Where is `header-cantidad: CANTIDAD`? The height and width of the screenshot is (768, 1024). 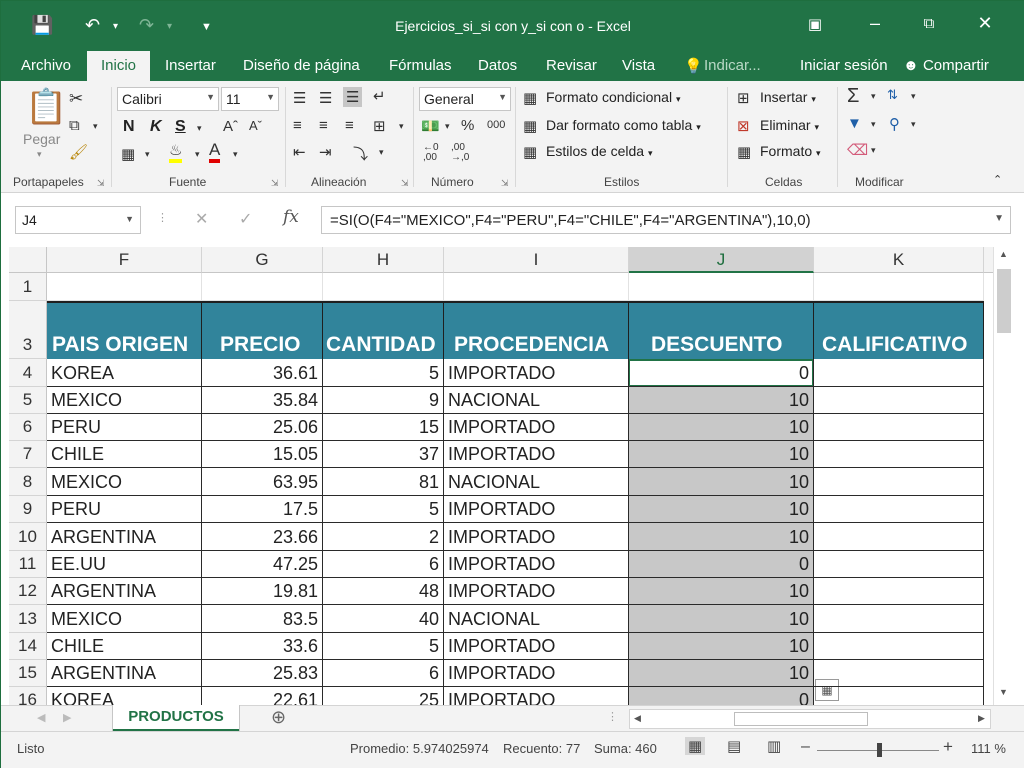 header-cantidad: CANTIDAD is located at coordinates (383, 331).